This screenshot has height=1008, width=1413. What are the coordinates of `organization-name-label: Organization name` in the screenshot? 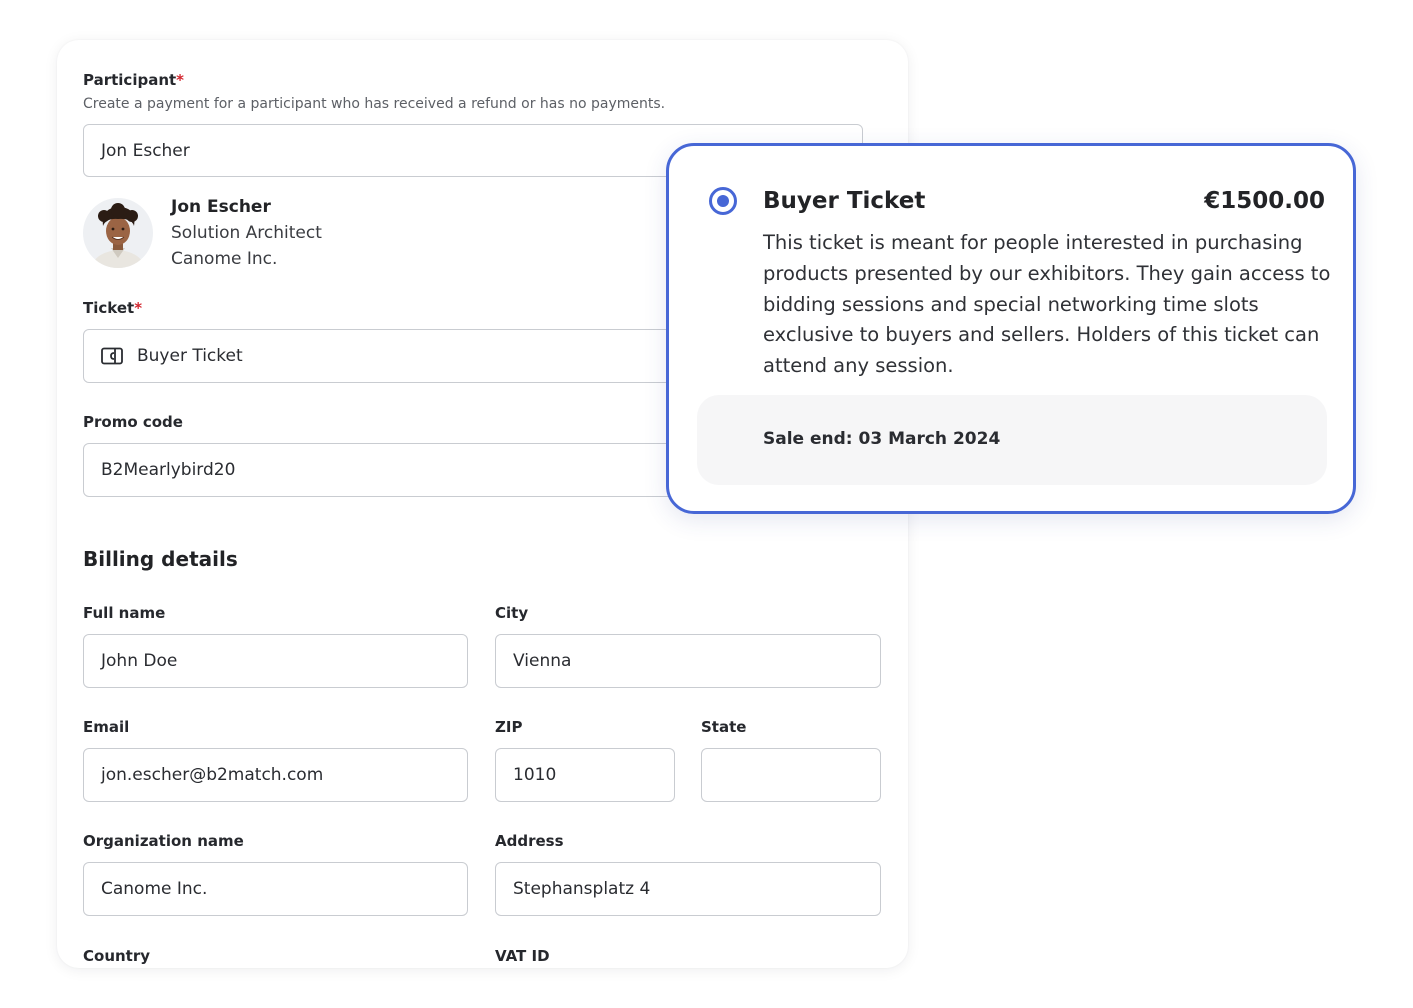 It's located at (163, 841).